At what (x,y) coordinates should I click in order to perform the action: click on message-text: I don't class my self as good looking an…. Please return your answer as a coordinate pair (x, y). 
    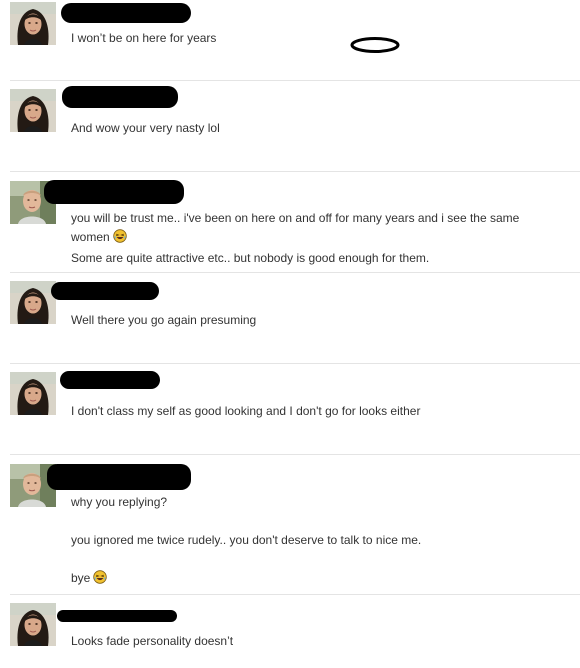
    Looking at the image, I should click on (315, 411).